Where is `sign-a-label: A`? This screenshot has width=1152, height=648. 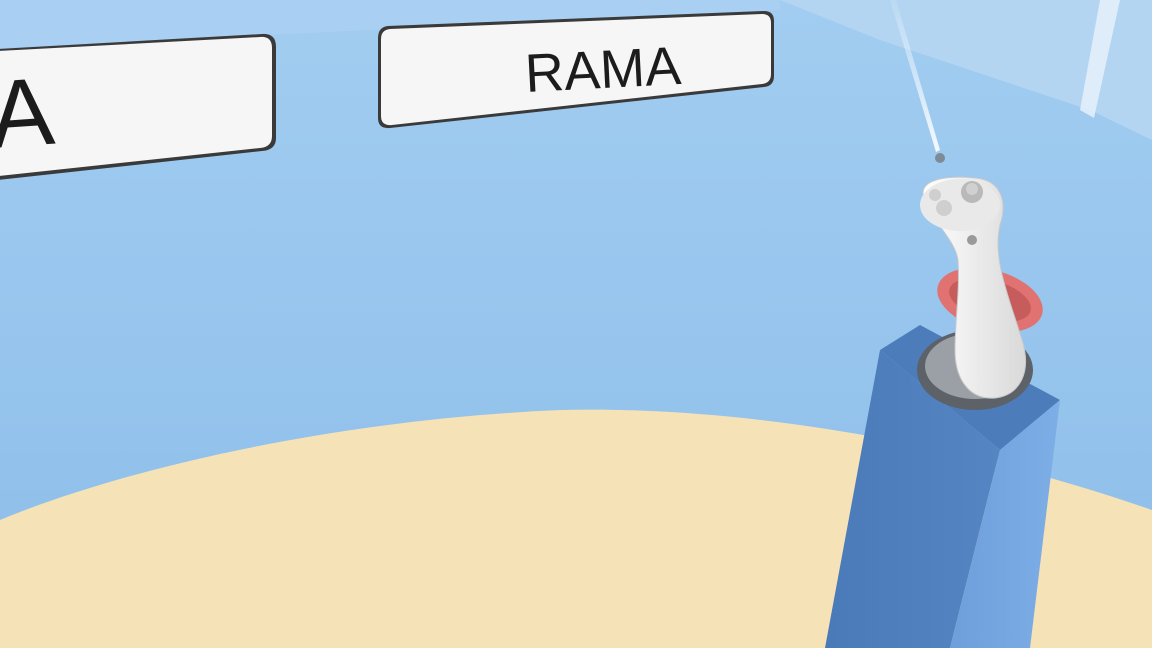 sign-a-label: A is located at coordinates (28, 113).